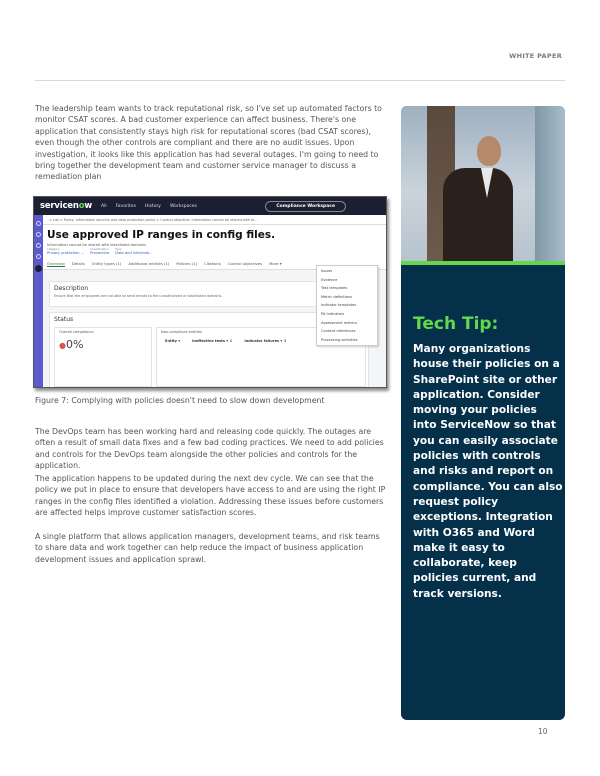 This screenshot has height=776, width=600. Describe the element at coordinates (104, 206) in the screenshot. I see `nav-all: All` at that location.